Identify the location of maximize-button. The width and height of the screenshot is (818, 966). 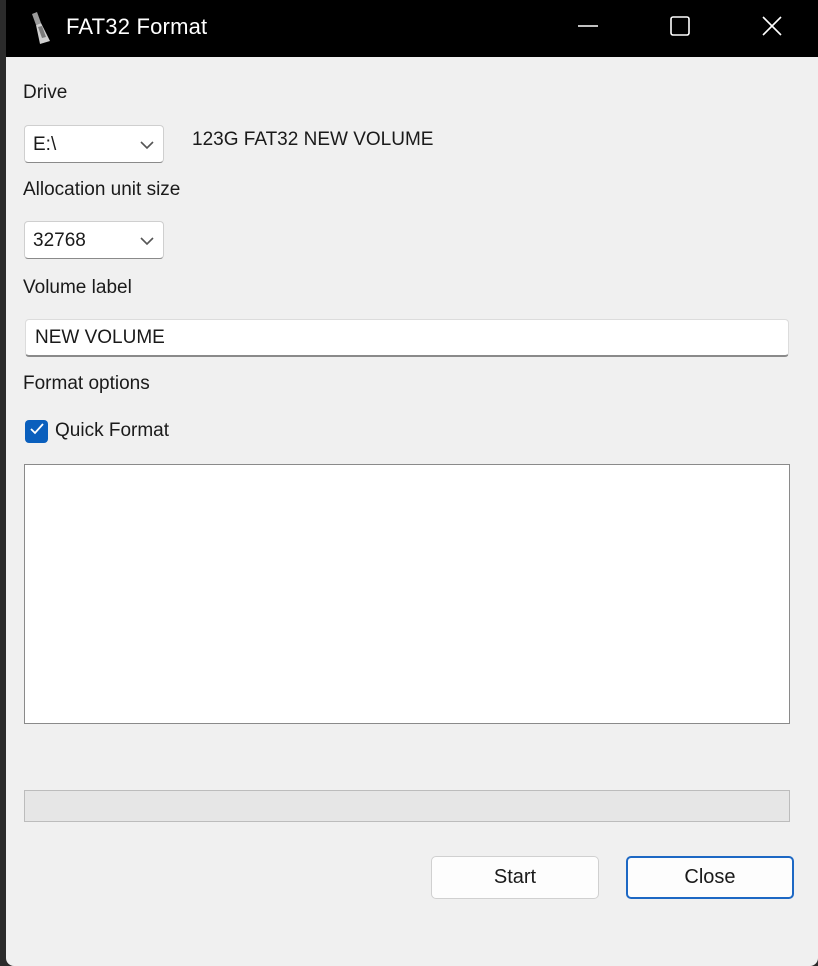
(680, 28).